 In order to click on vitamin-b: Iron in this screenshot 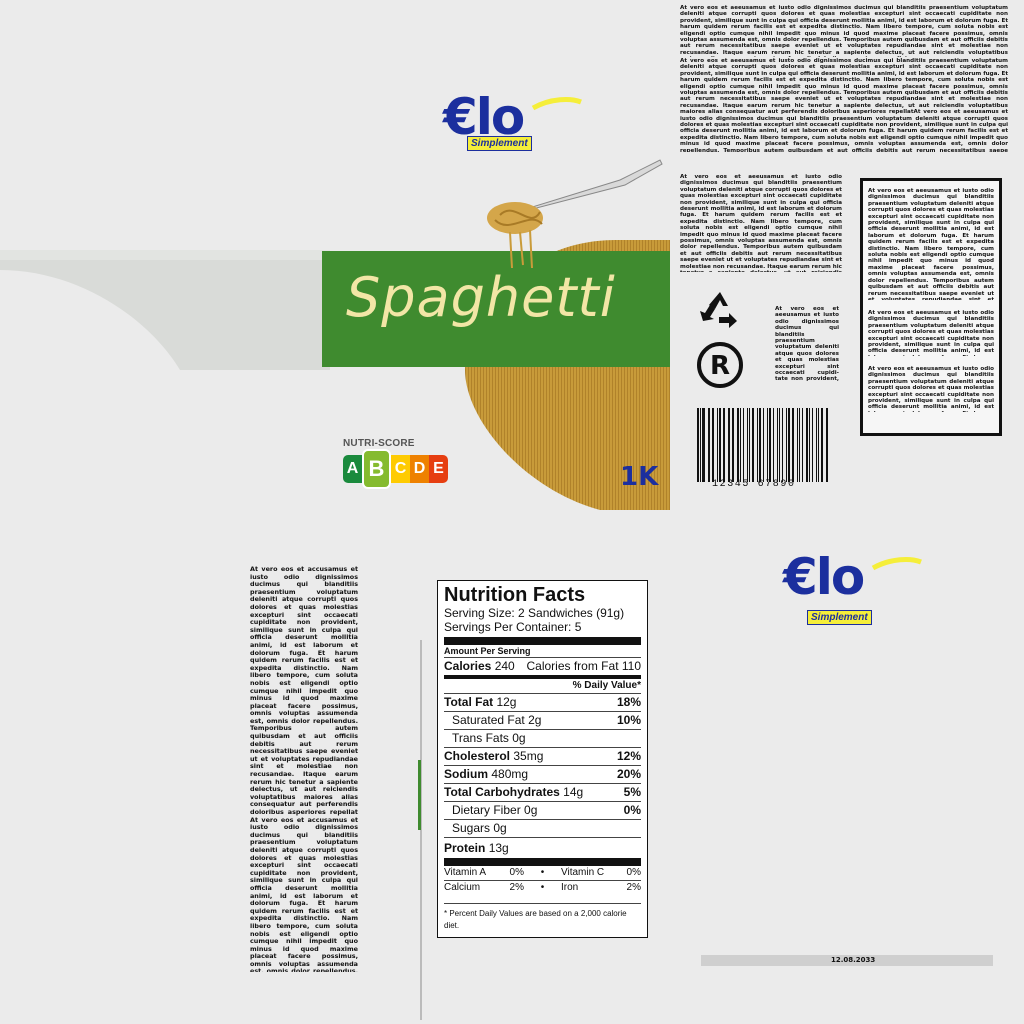, I will do `click(569, 887)`.